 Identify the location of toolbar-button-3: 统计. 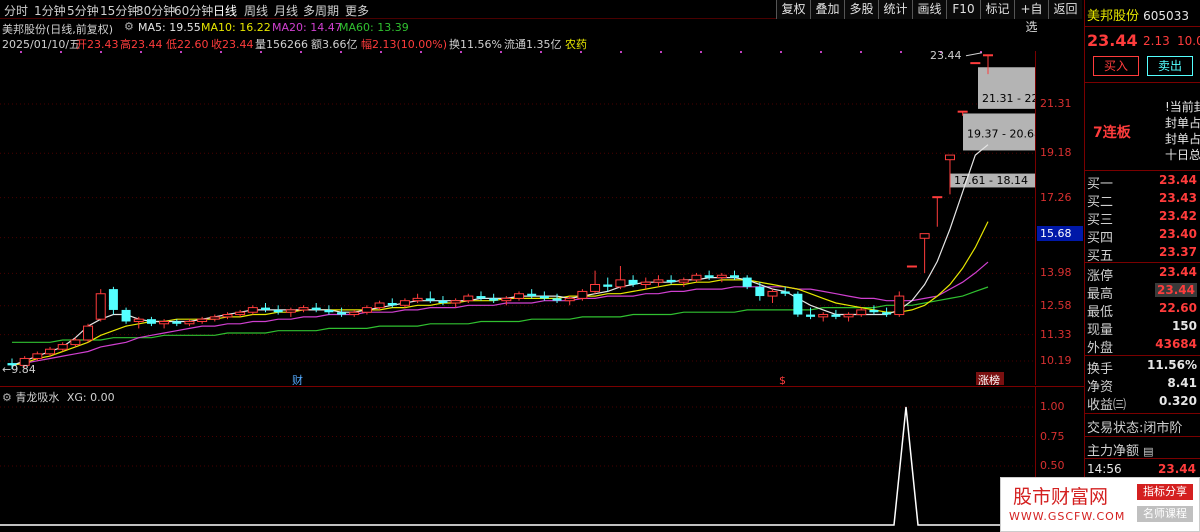
(895, 9).